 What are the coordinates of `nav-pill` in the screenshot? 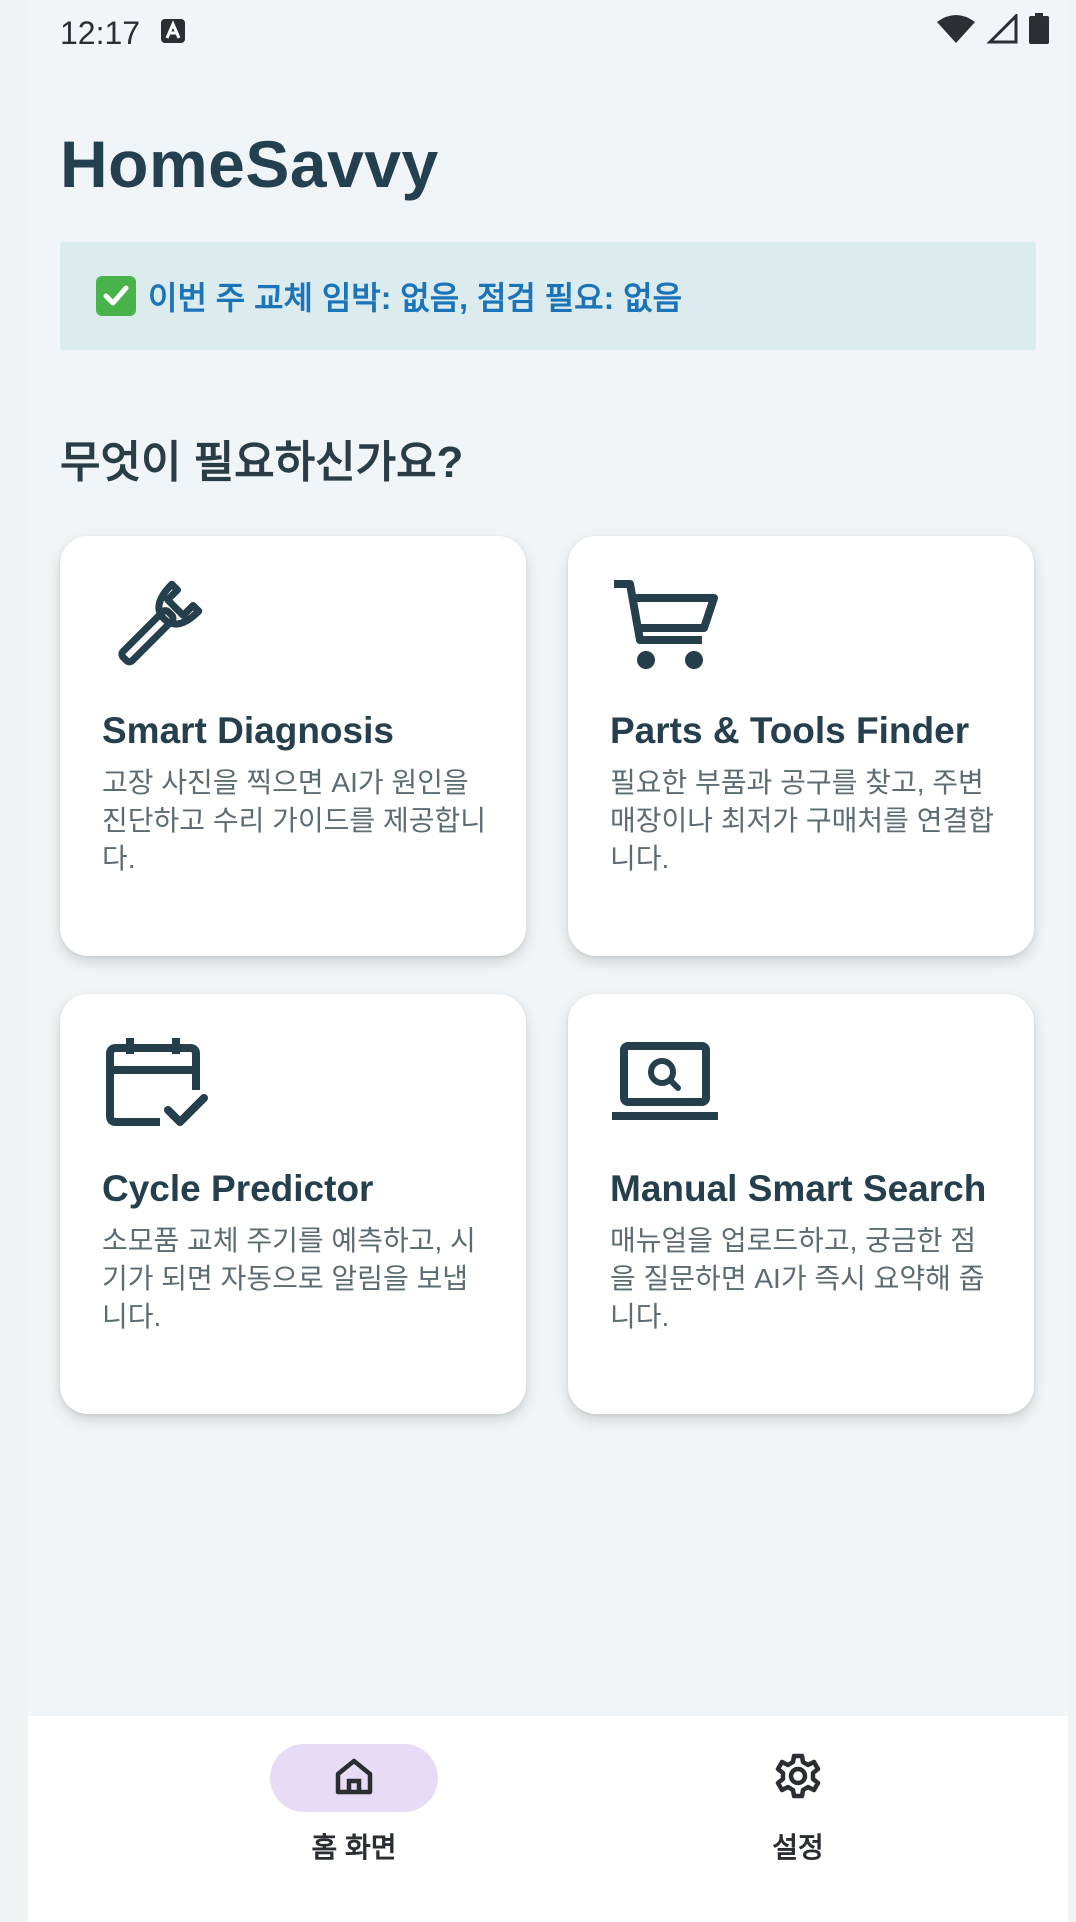 It's located at (798, 1778).